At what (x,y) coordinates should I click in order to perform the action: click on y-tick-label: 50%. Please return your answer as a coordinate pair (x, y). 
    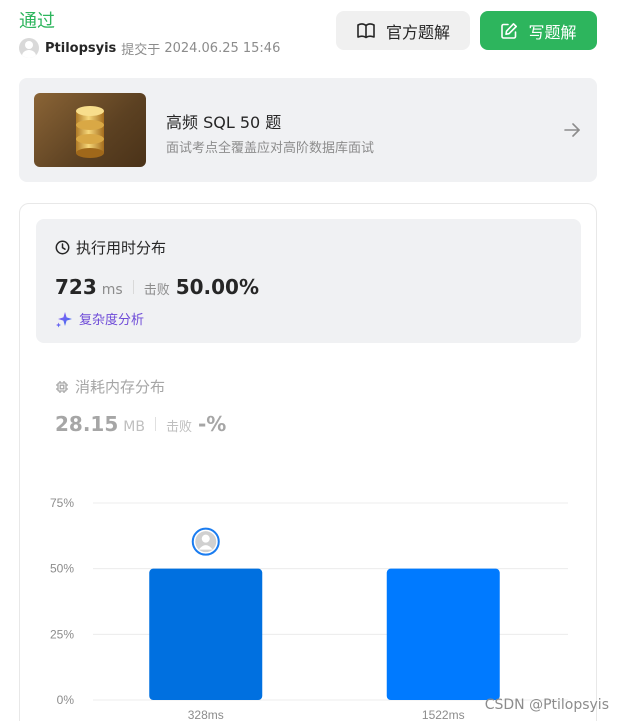
    Looking at the image, I should click on (62, 569).